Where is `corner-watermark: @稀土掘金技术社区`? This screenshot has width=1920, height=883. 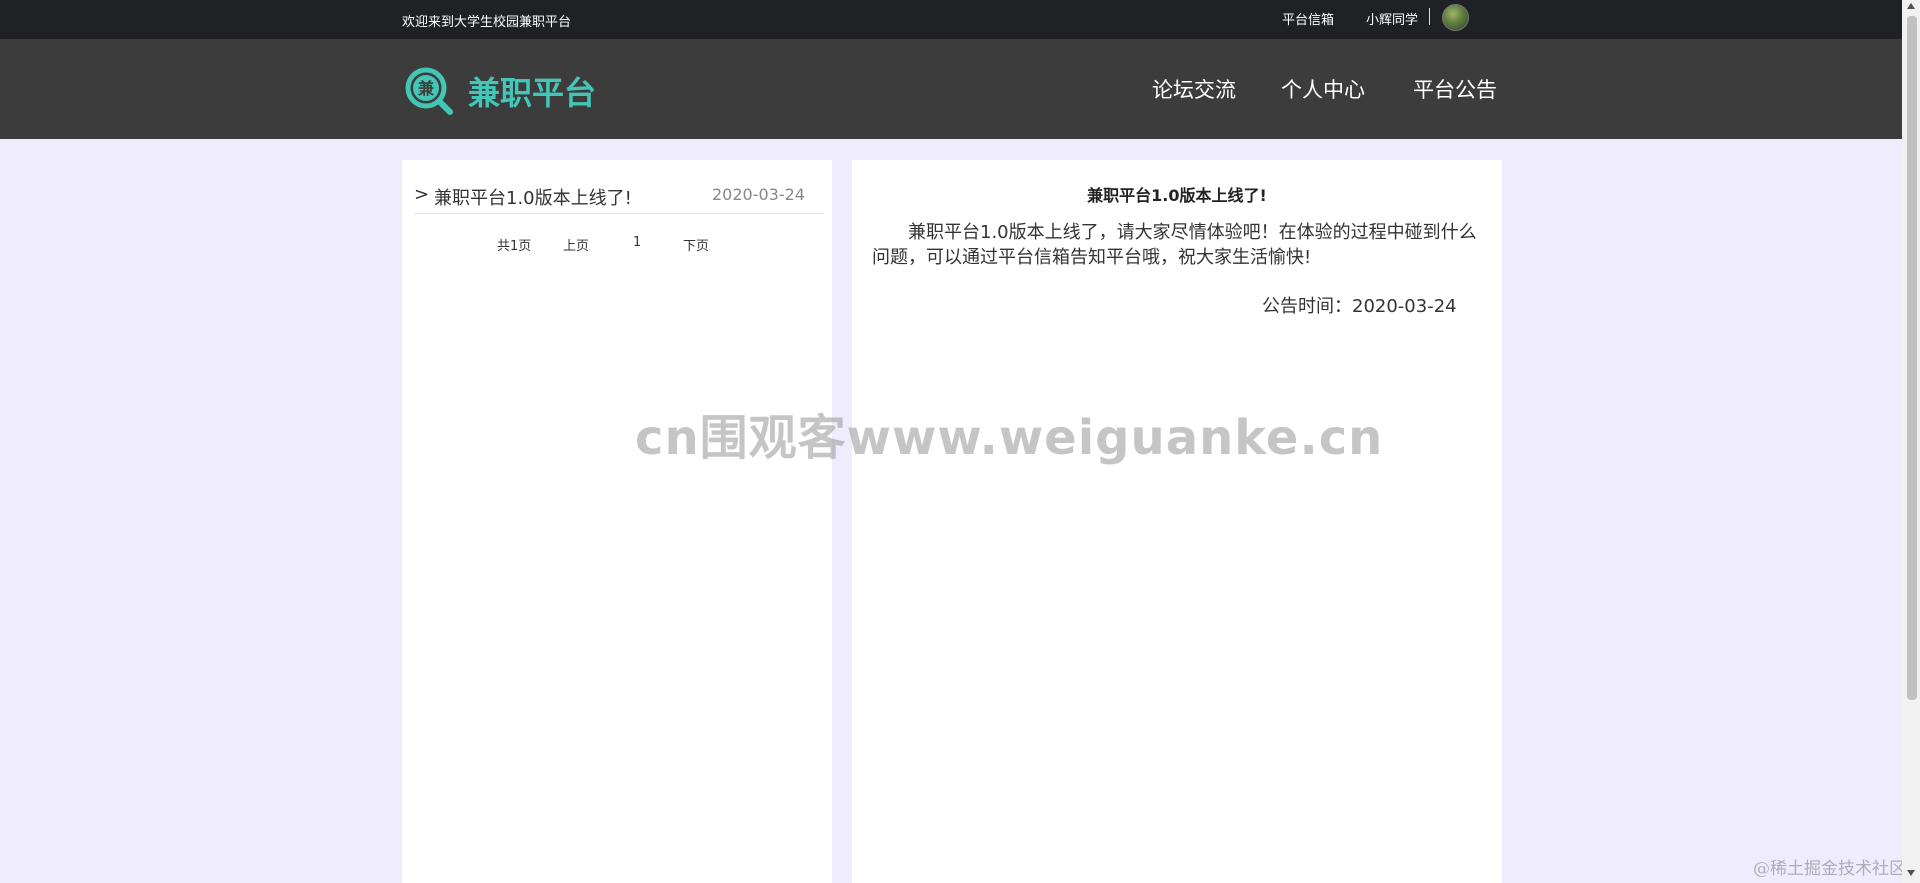
corner-watermark: @稀土掘金技术社区 is located at coordinates (1829, 869).